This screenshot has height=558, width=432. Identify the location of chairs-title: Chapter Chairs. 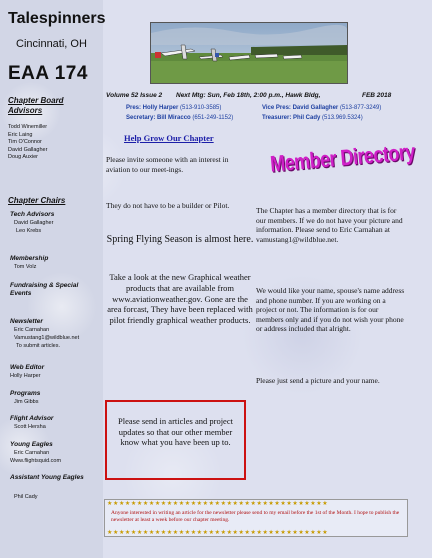
(37, 200).